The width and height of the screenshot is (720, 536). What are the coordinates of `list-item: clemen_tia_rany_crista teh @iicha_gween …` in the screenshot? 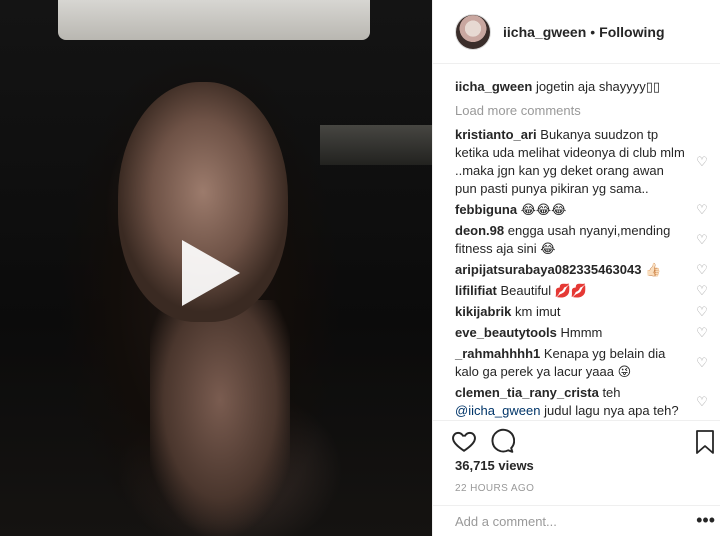 It's located at (584, 402).